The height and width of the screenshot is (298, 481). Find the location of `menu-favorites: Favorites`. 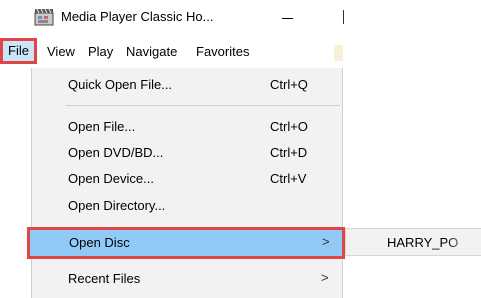

menu-favorites: Favorites is located at coordinates (222, 52).